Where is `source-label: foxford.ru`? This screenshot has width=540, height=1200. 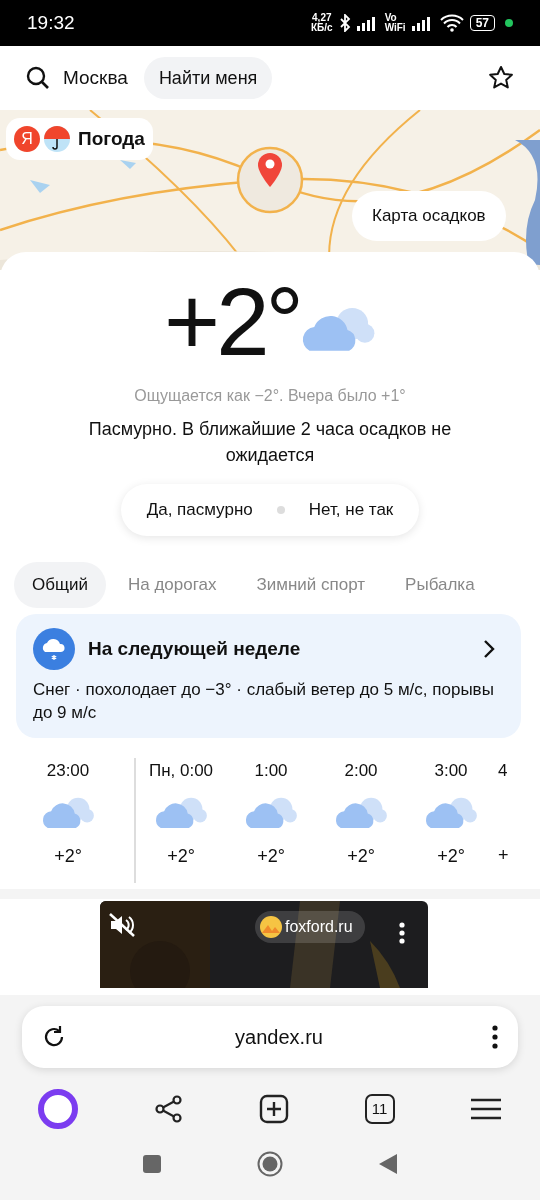 source-label: foxford.ru is located at coordinates (319, 927).